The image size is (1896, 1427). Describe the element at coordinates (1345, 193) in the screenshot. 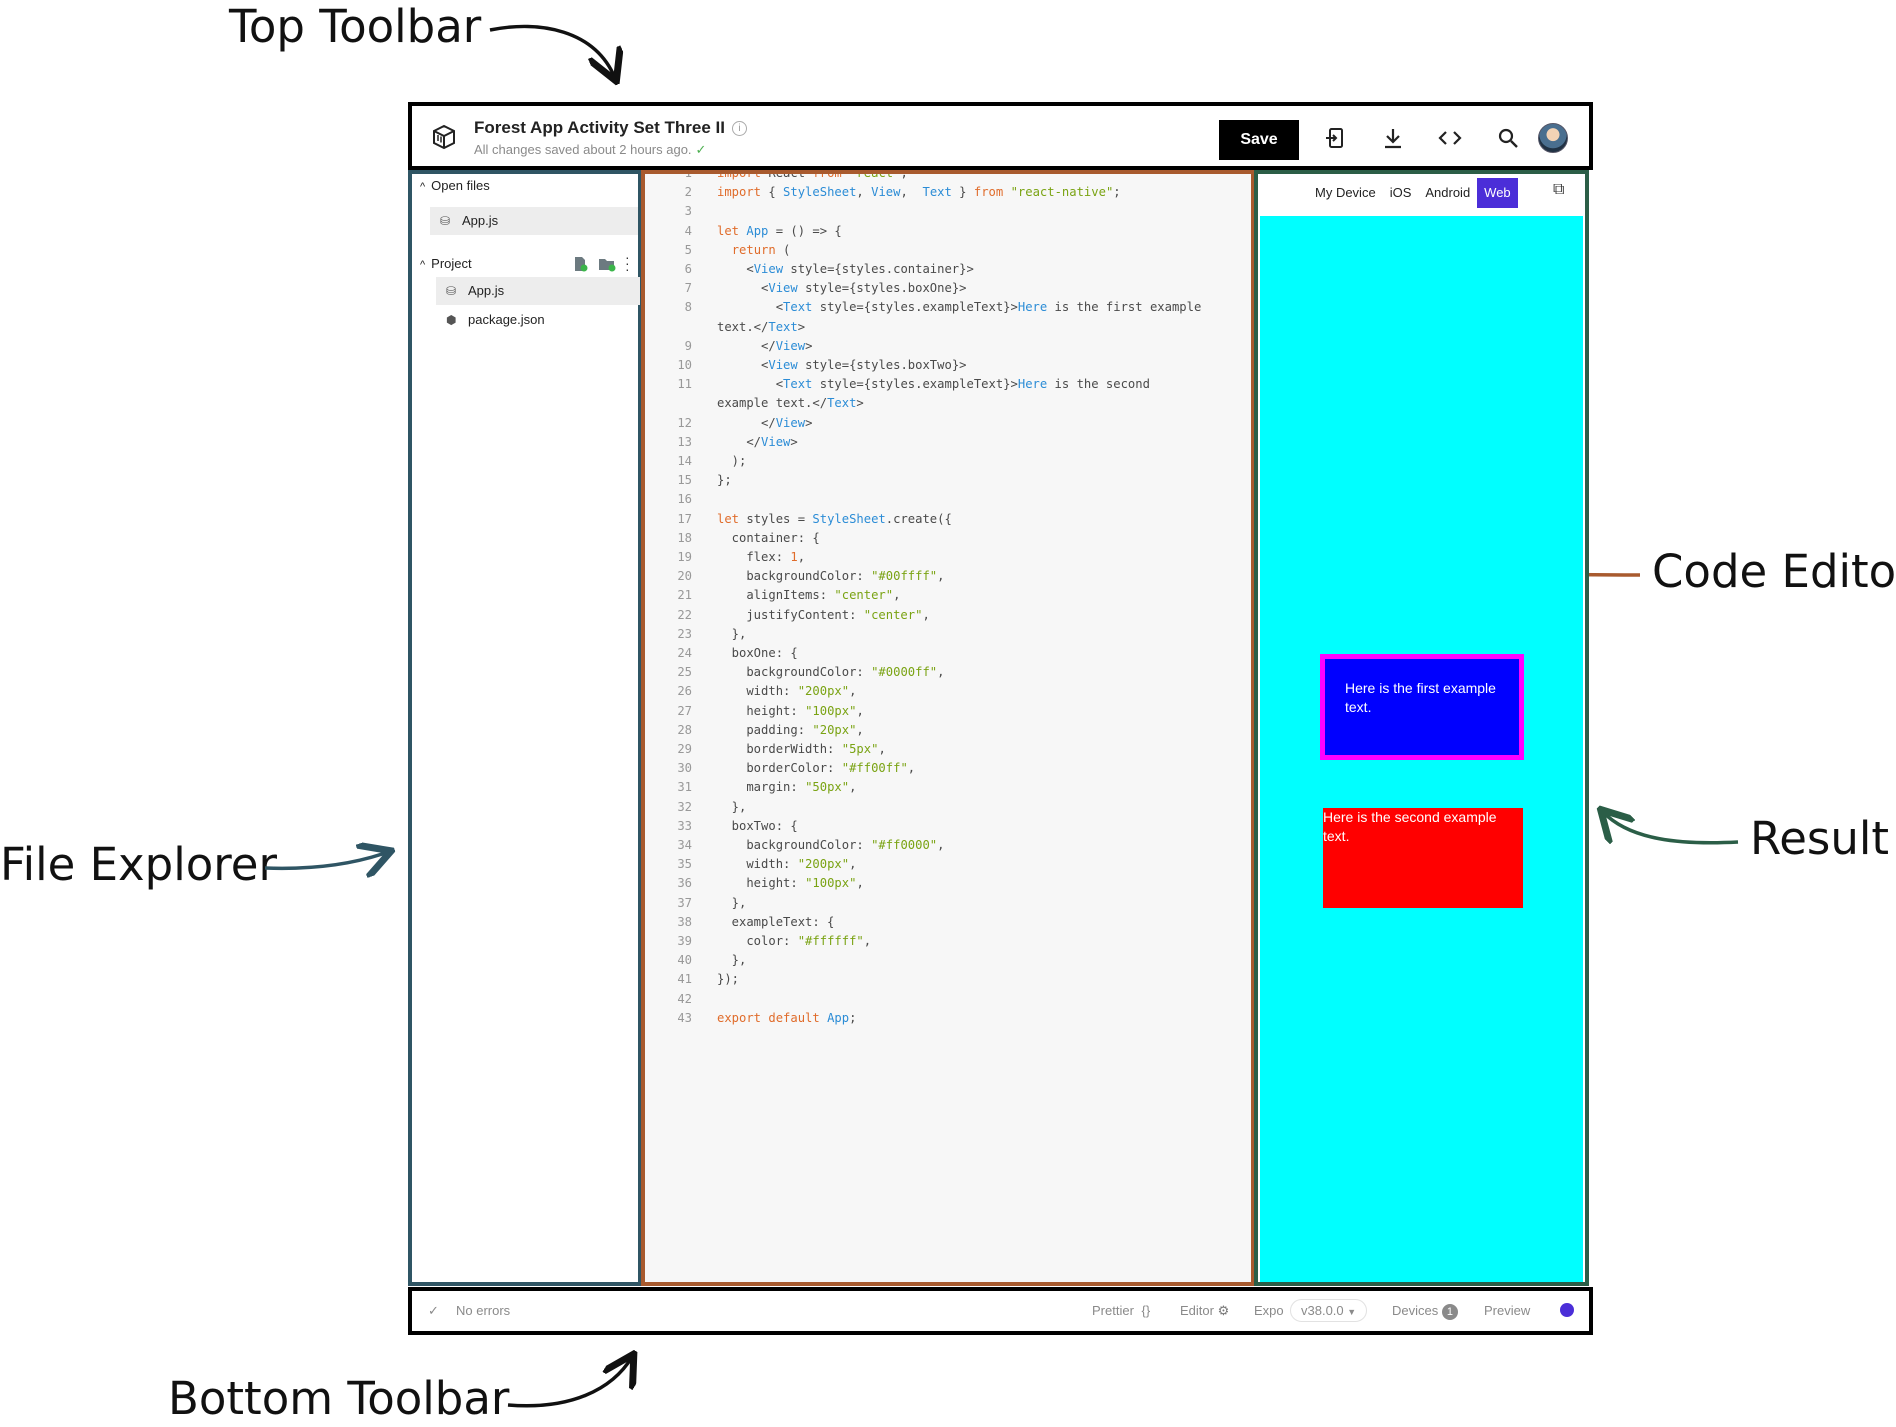

I see `tab-my-device: My Device` at that location.